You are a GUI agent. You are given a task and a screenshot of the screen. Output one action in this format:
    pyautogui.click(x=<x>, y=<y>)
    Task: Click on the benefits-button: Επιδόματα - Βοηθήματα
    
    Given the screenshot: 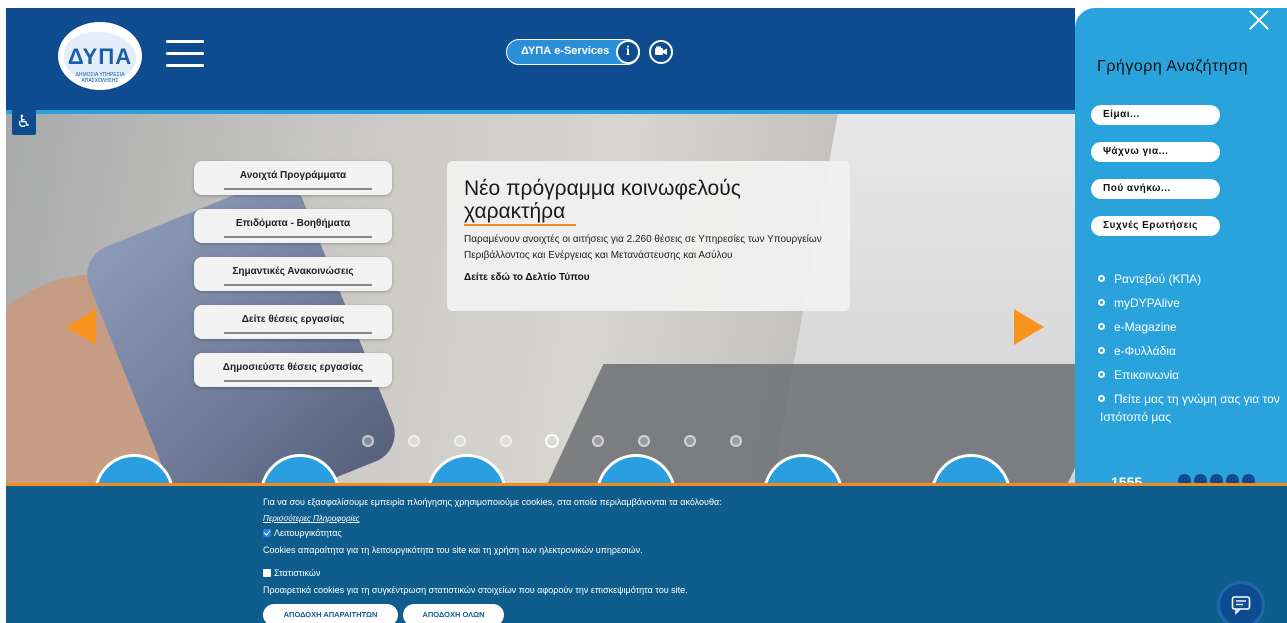 What is the action you would take?
    pyautogui.click(x=293, y=226)
    